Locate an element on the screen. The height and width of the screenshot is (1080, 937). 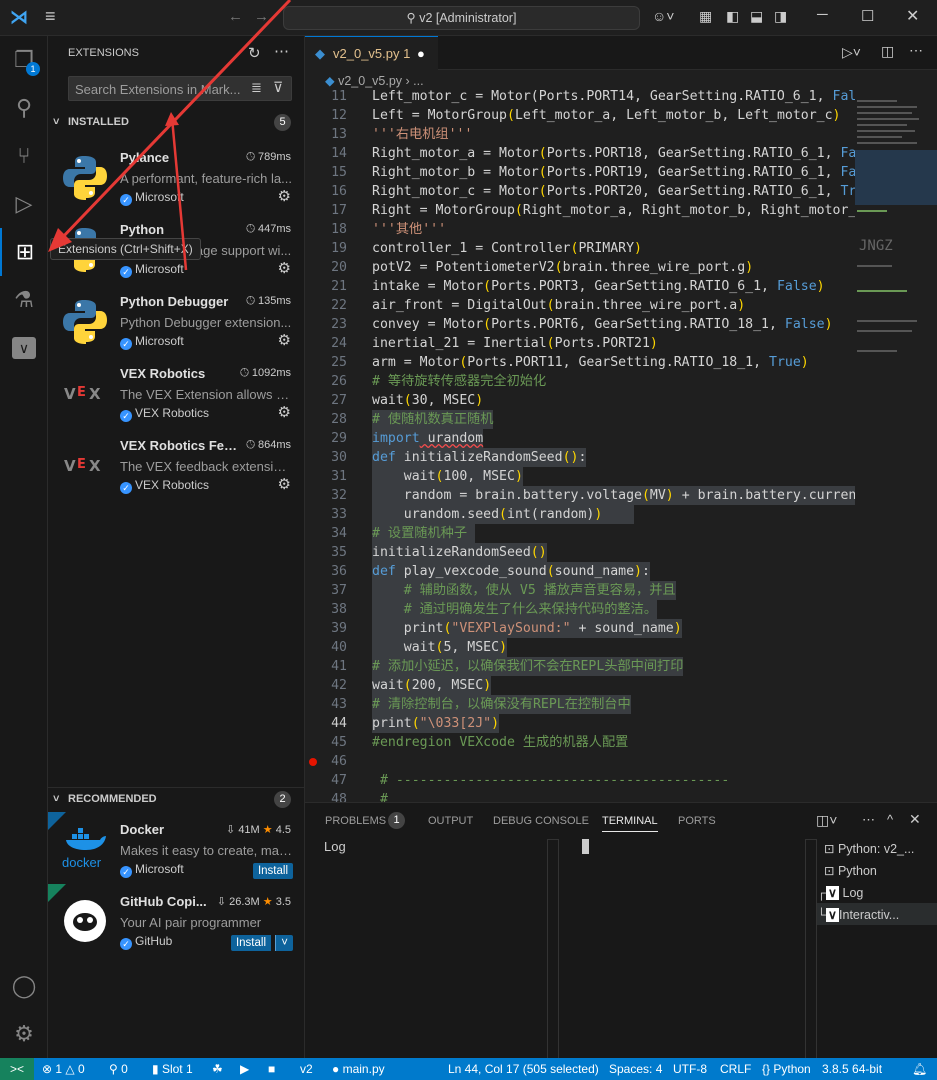
split-terminal-icon: ◫˅ is located at coordinates (826, 820).